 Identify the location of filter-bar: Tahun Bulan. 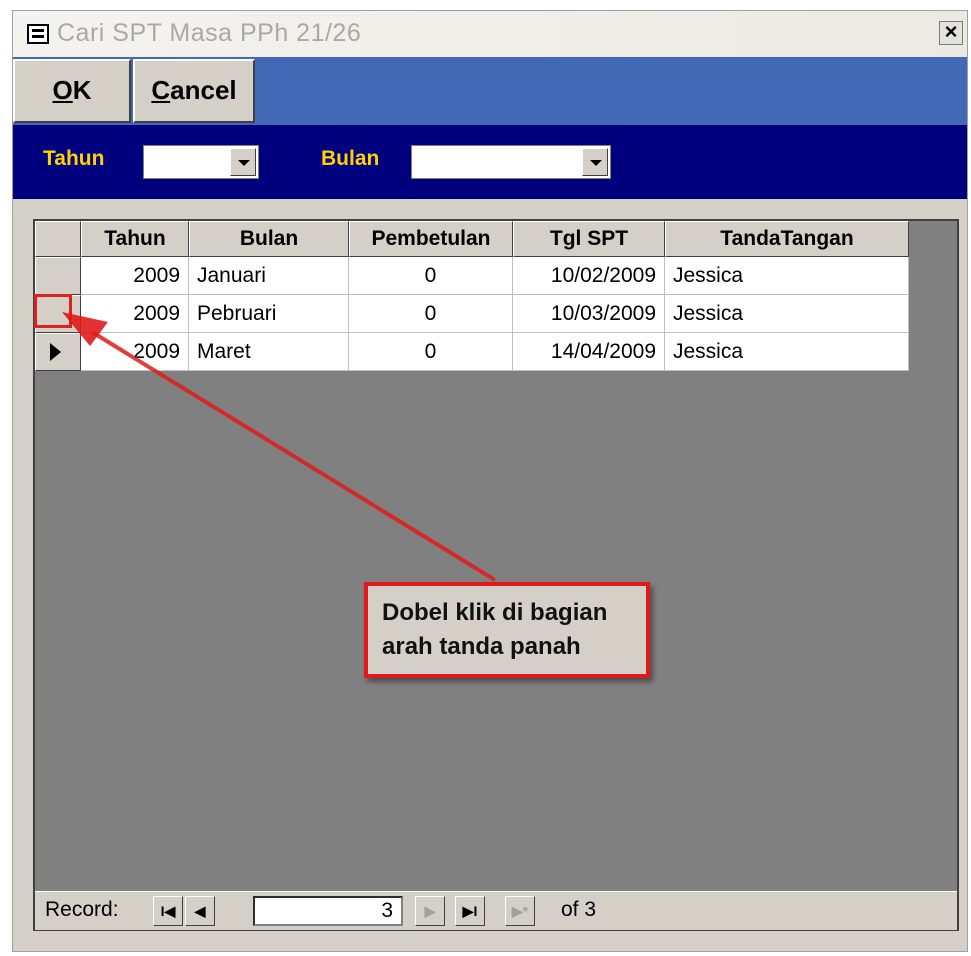
(490, 162).